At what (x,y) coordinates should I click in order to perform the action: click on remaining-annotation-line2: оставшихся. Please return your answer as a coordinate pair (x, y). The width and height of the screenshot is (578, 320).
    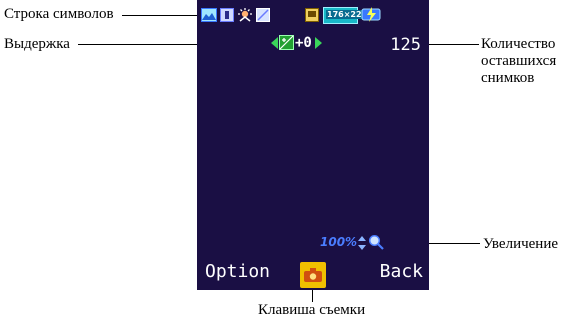
    Looking at the image, I should click on (519, 61).